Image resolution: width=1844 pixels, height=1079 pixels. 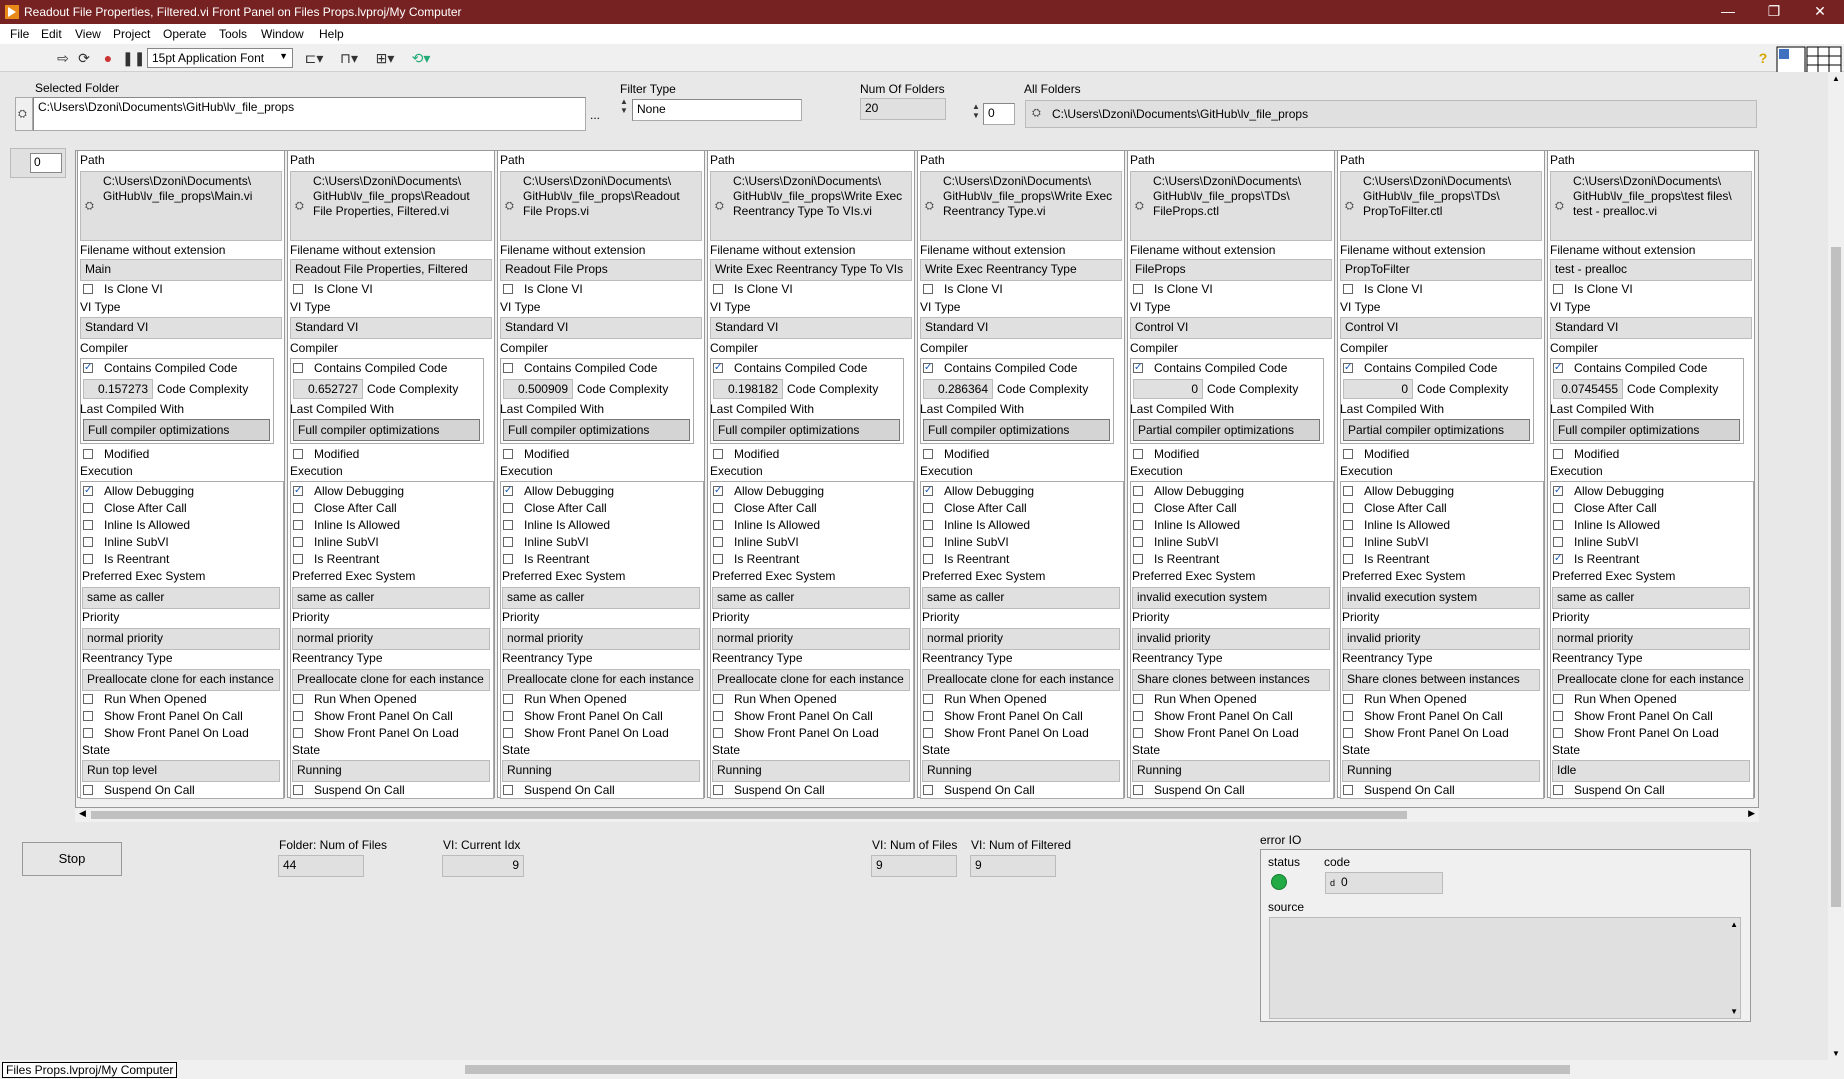 What do you see at coordinates (1763, 58) in the screenshot?
I see `help-icon: ?` at bounding box center [1763, 58].